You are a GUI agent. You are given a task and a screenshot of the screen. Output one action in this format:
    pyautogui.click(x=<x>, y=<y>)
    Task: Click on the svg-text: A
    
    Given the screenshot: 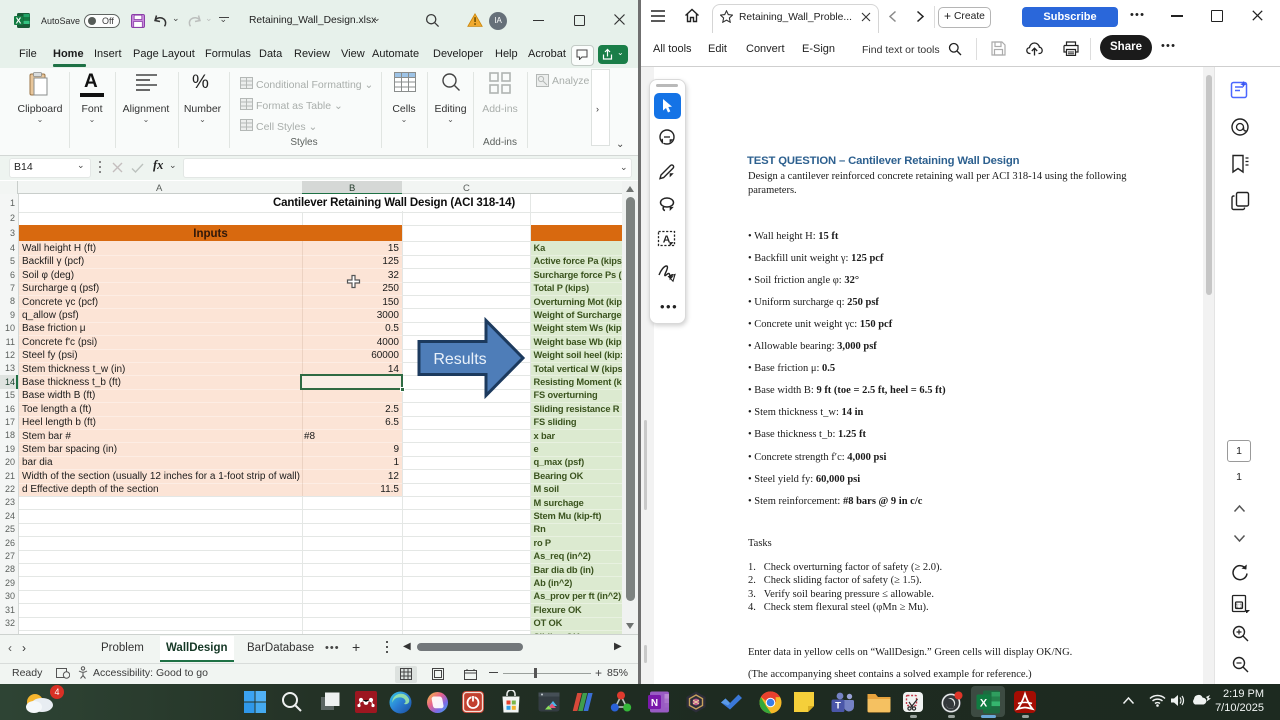 What is the action you would take?
    pyautogui.click(x=667, y=240)
    